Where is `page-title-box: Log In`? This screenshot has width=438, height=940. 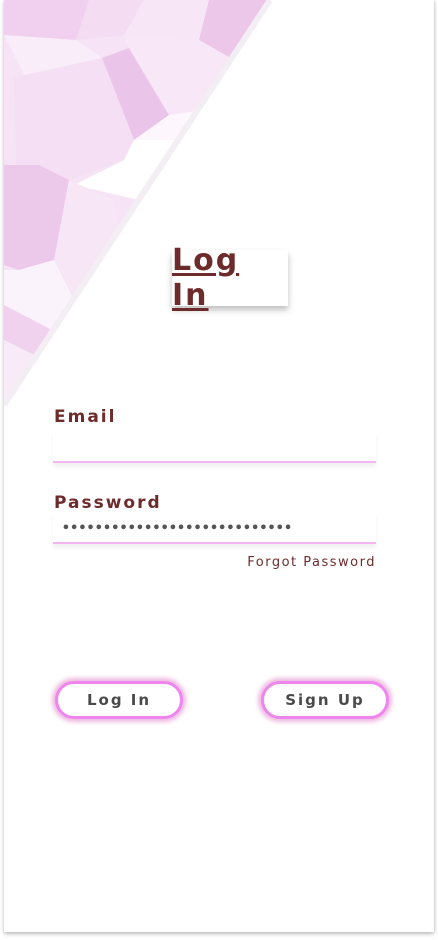 page-title-box: Log In is located at coordinates (230, 278).